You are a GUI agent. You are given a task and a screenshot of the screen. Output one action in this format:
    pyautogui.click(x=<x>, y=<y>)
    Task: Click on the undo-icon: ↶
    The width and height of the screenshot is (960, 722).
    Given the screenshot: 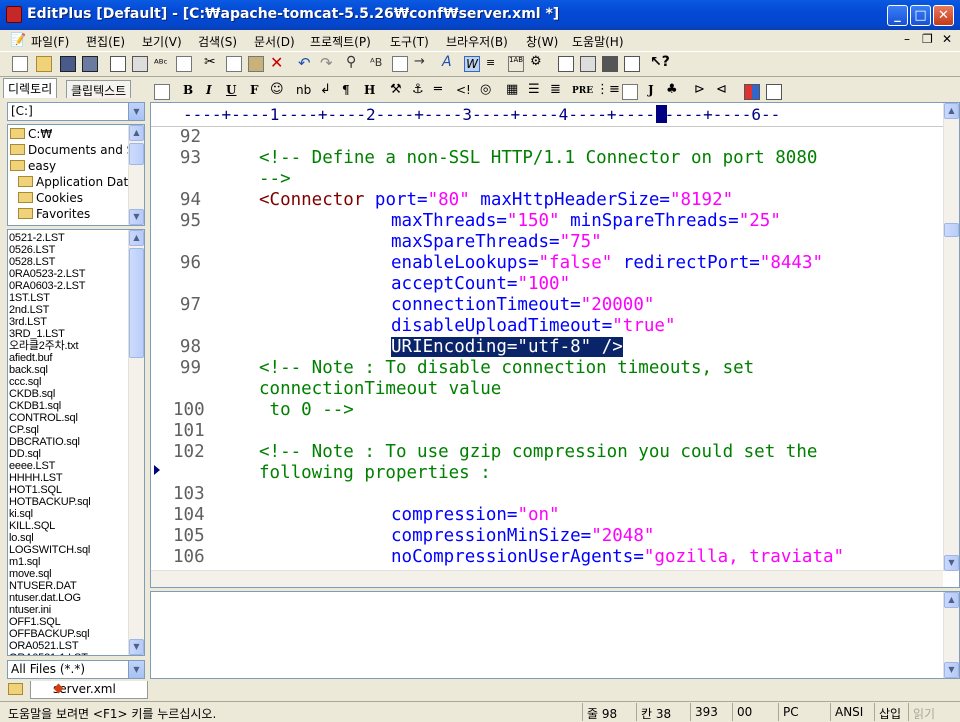 What is the action you would take?
    pyautogui.click(x=306, y=63)
    